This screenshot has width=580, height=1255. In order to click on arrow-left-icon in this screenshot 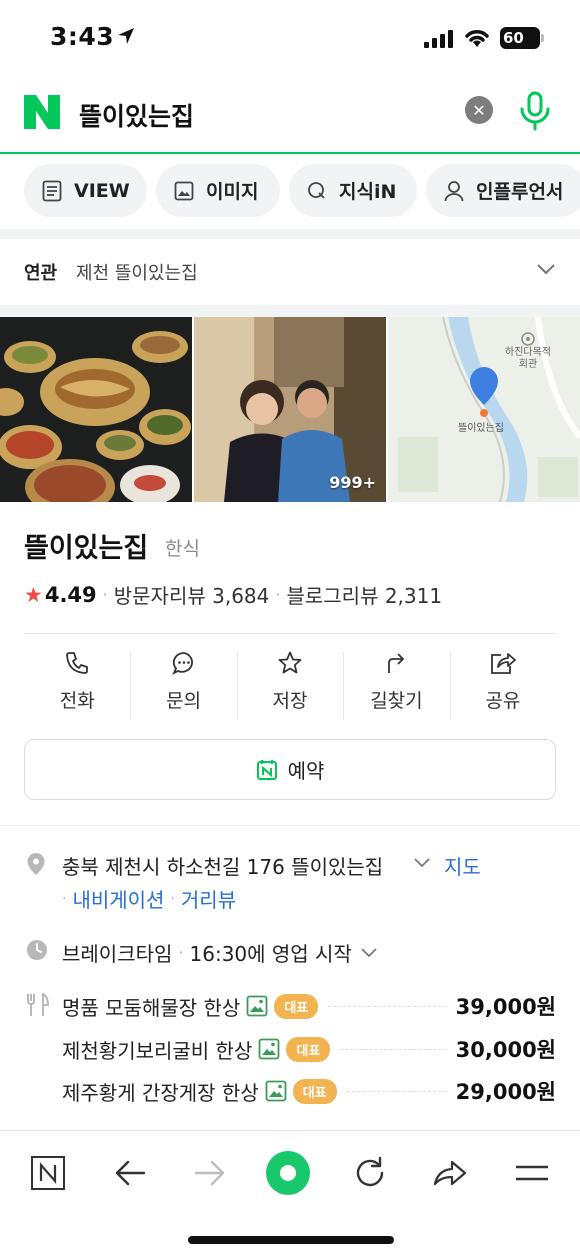, I will do `click(130, 1173)`.